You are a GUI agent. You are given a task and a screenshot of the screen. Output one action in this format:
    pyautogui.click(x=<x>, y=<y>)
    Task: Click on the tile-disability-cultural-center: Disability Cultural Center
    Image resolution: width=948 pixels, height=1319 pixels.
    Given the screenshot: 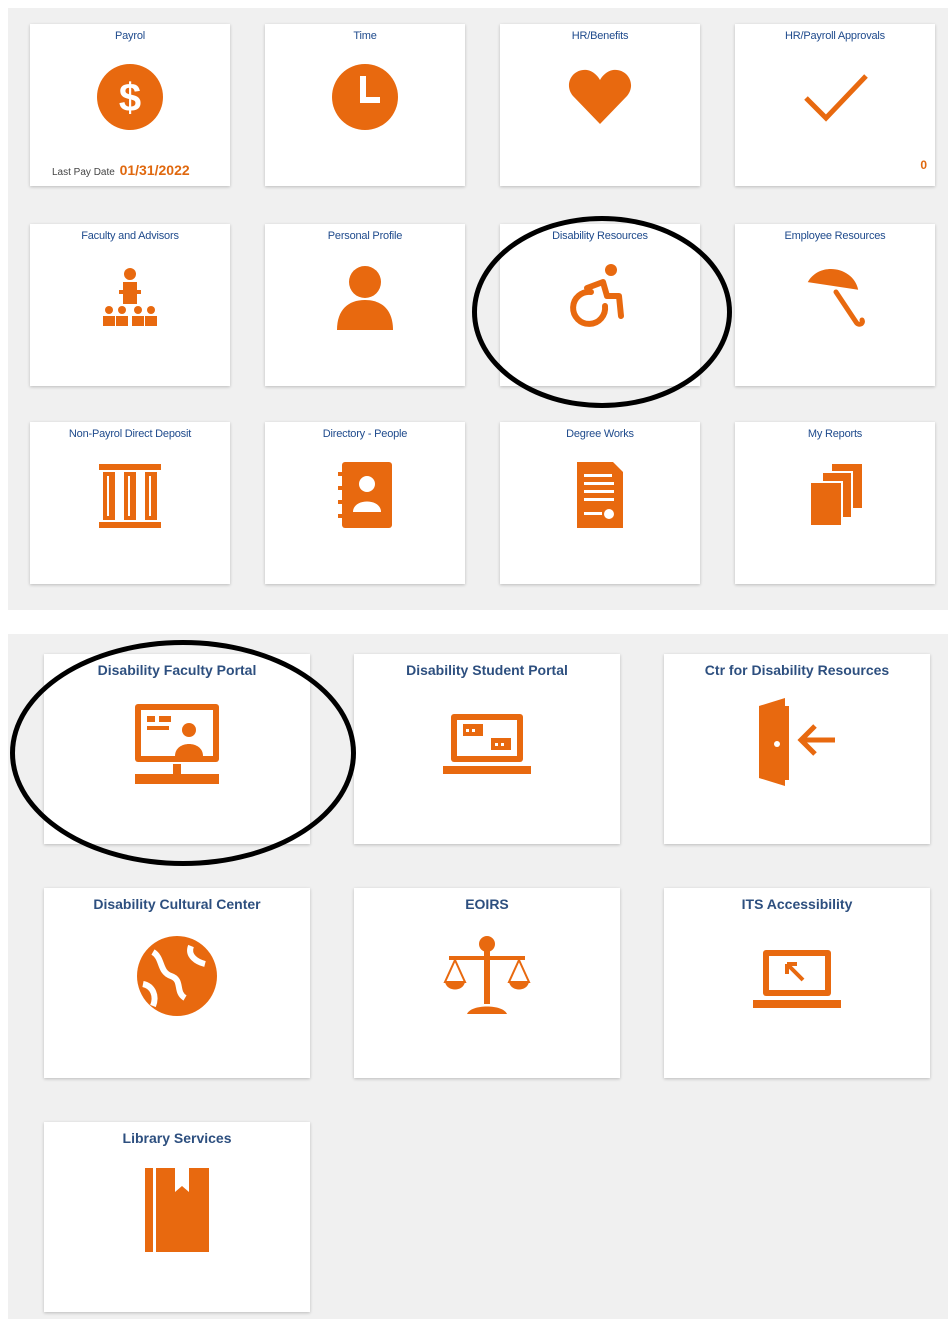 What is the action you would take?
    pyautogui.click(x=177, y=983)
    